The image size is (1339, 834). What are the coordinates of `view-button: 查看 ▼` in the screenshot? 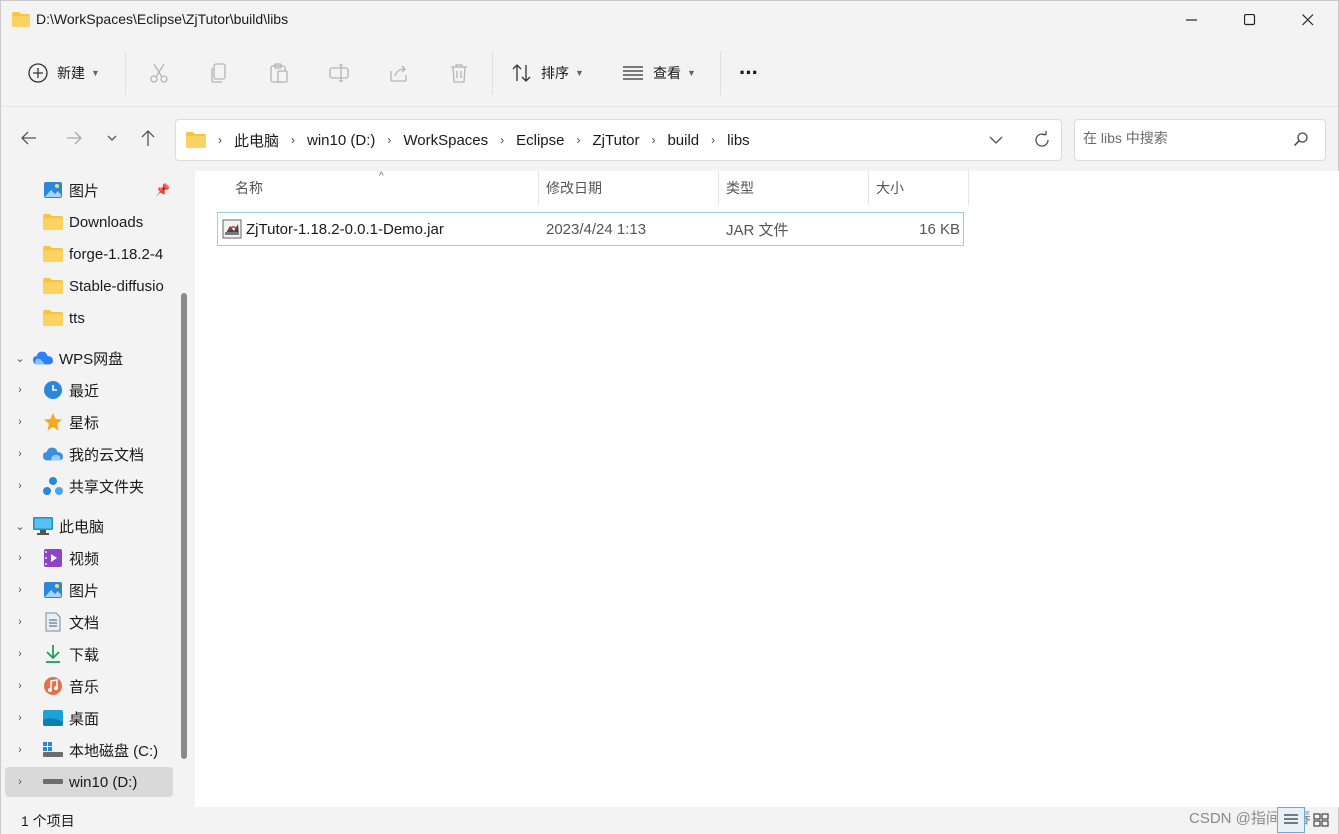 It's located at (658, 73).